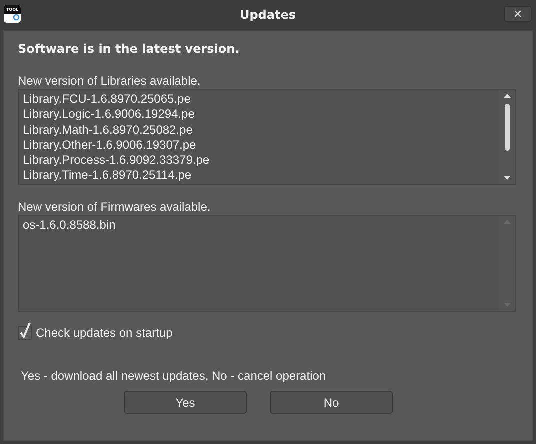 The width and height of the screenshot is (536, 444). I want to click on window-title: Updates, so click(268, 15).